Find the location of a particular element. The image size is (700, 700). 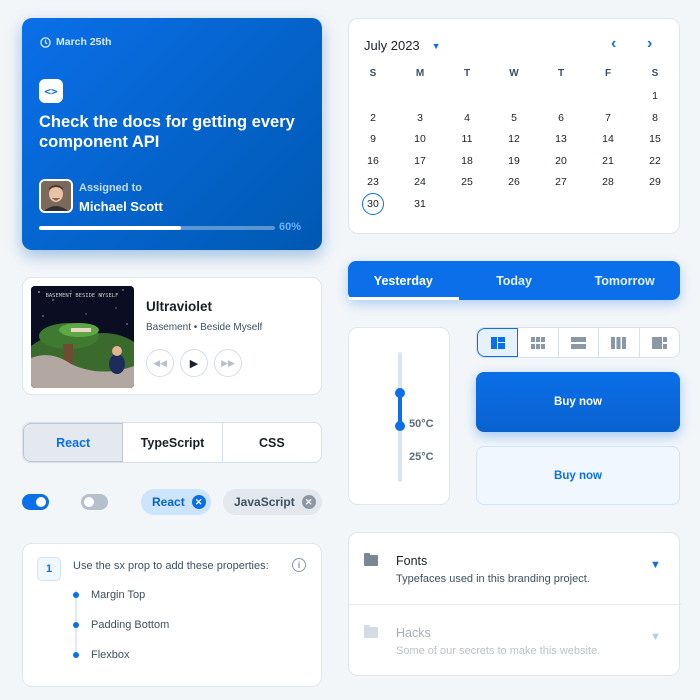

fast-forward-icon: ▶▶ is located at coordinates (228, 362).